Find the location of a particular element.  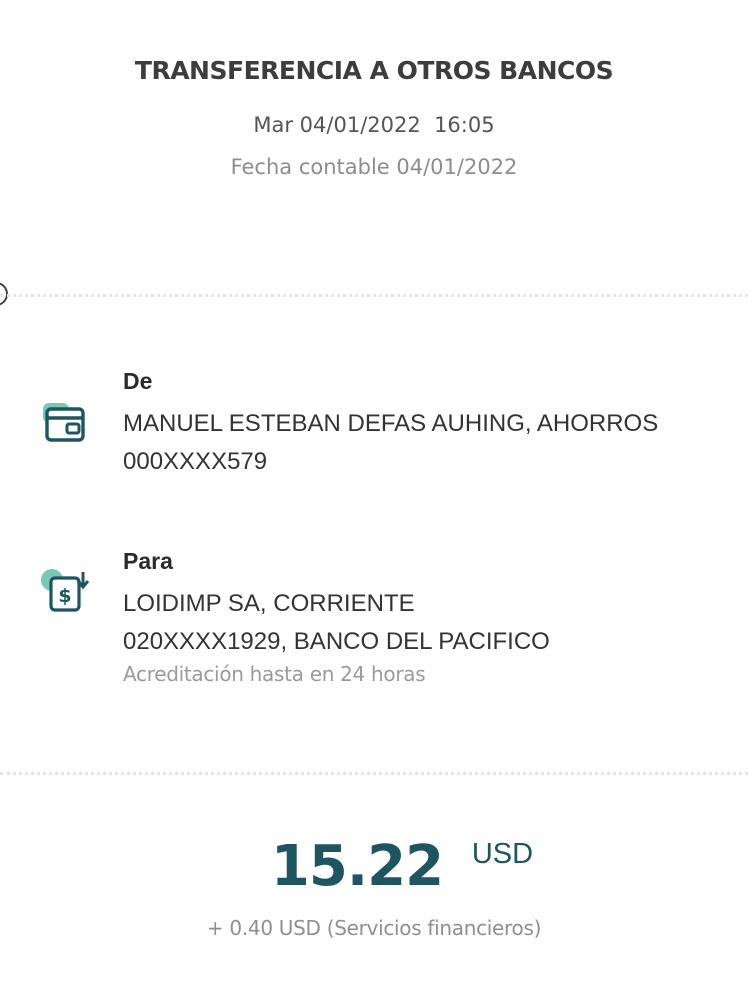

from-account-holder: MANUEL ESTEBAN DEFAS AUHING, AHORROS is located at coordinates (391, 423).